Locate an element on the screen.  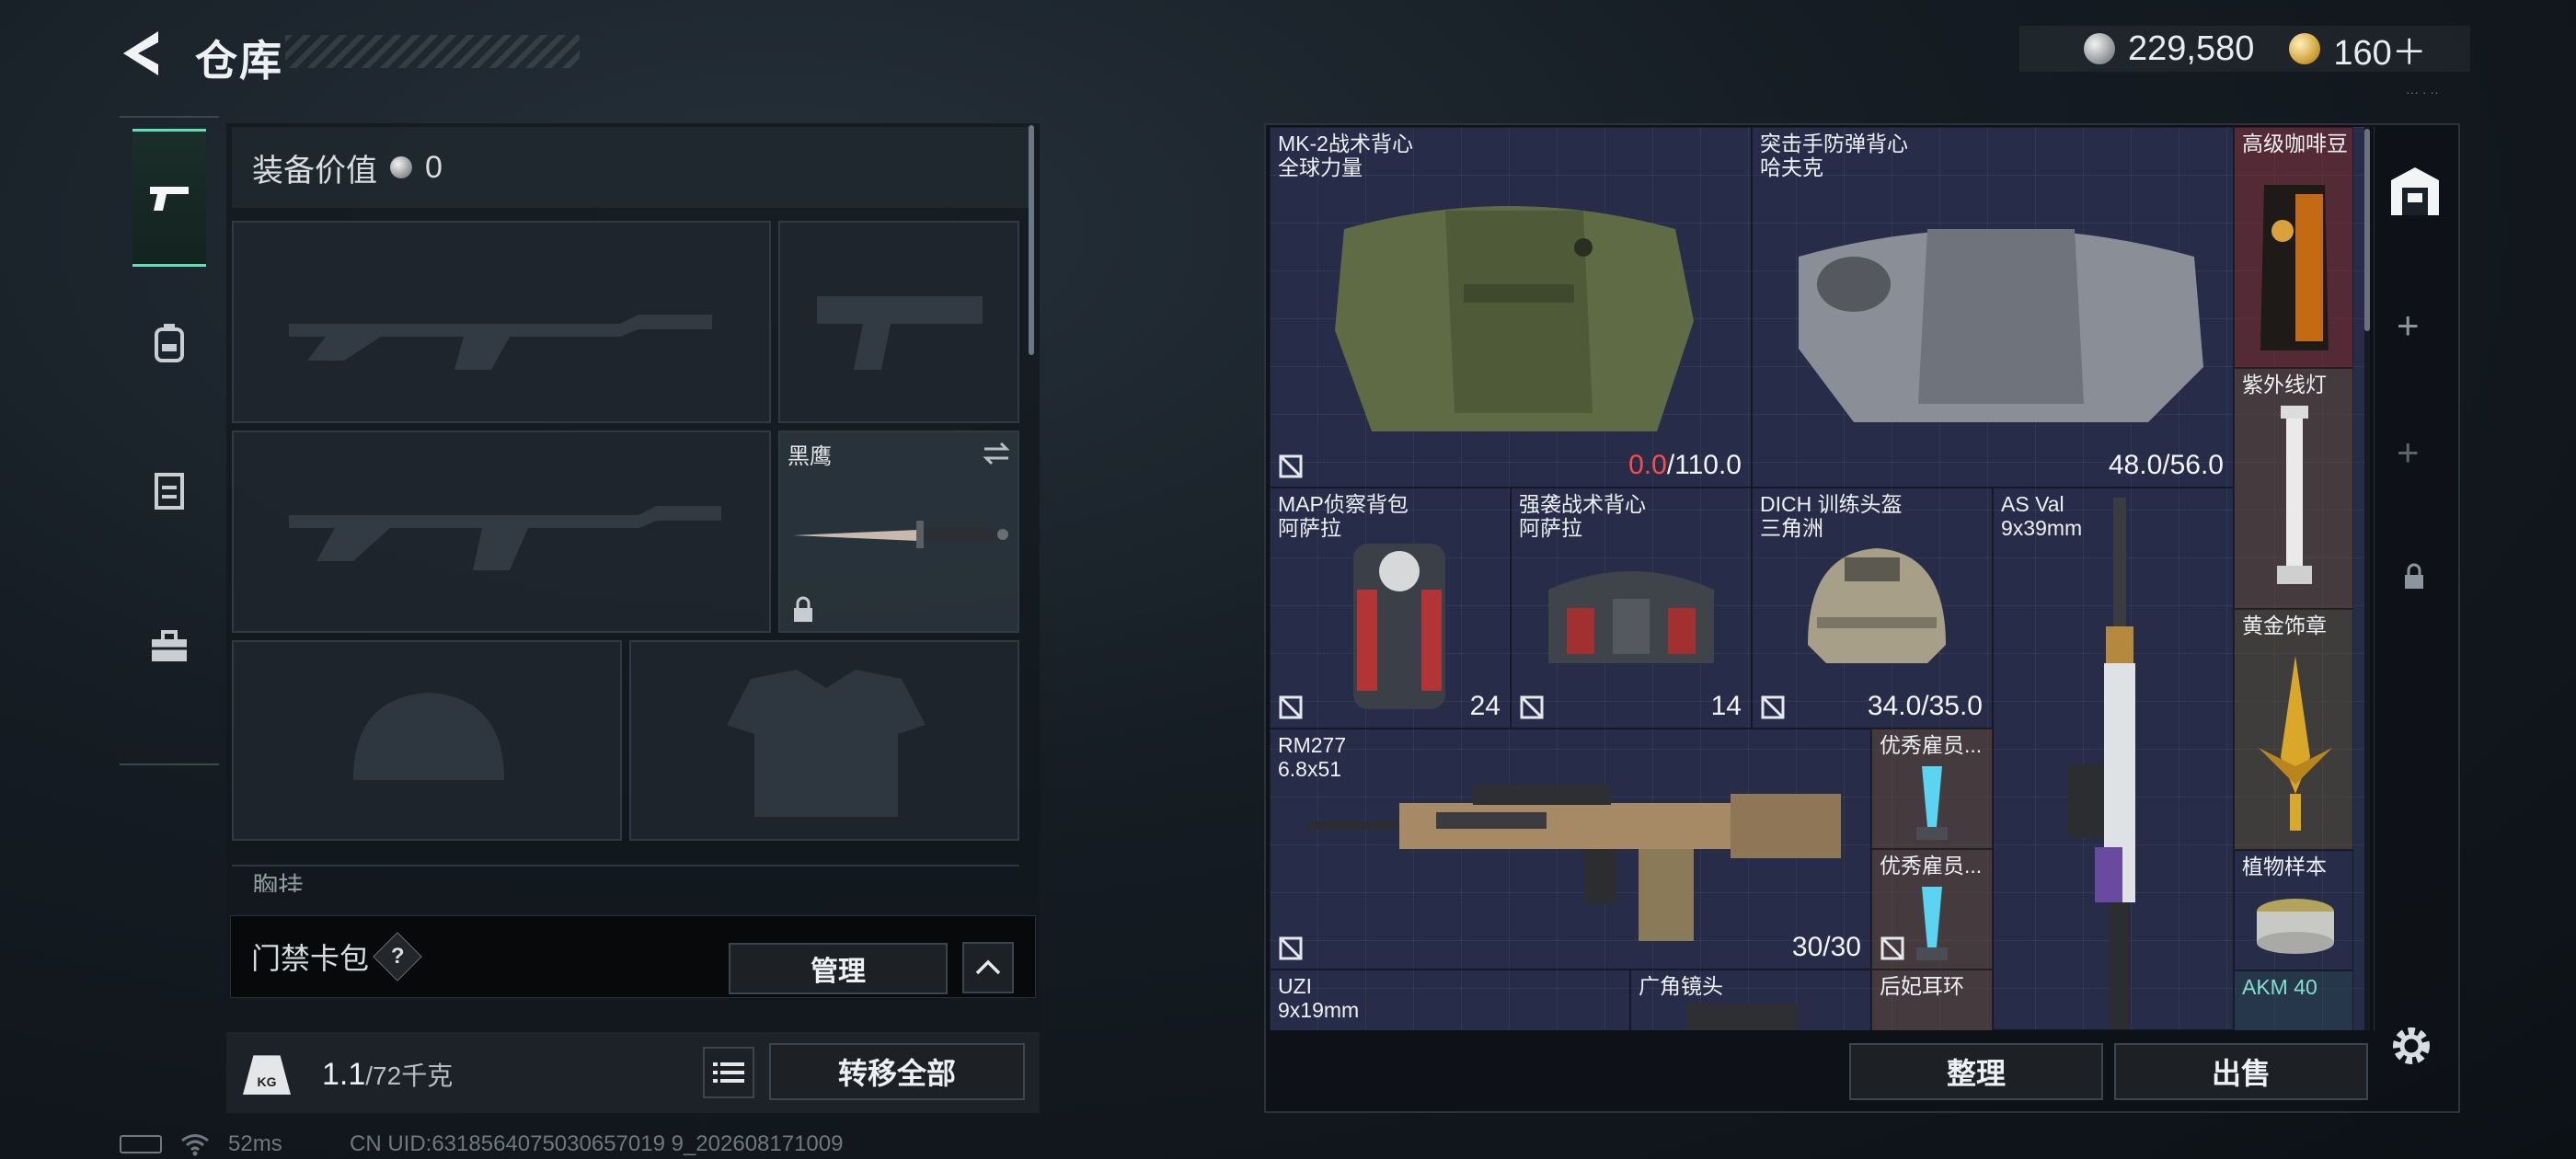
transfer-all-button: 转移全部 is located at coordinates (897, 1071).